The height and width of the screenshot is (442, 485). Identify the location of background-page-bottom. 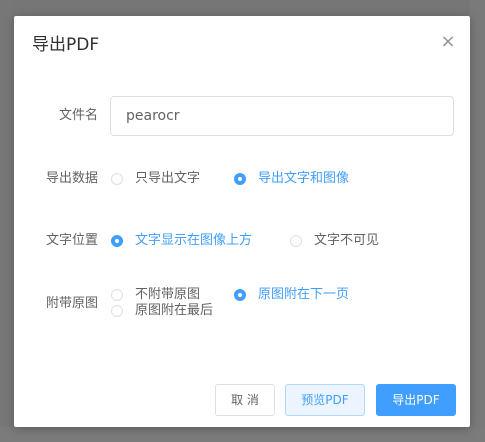
(242, 434).